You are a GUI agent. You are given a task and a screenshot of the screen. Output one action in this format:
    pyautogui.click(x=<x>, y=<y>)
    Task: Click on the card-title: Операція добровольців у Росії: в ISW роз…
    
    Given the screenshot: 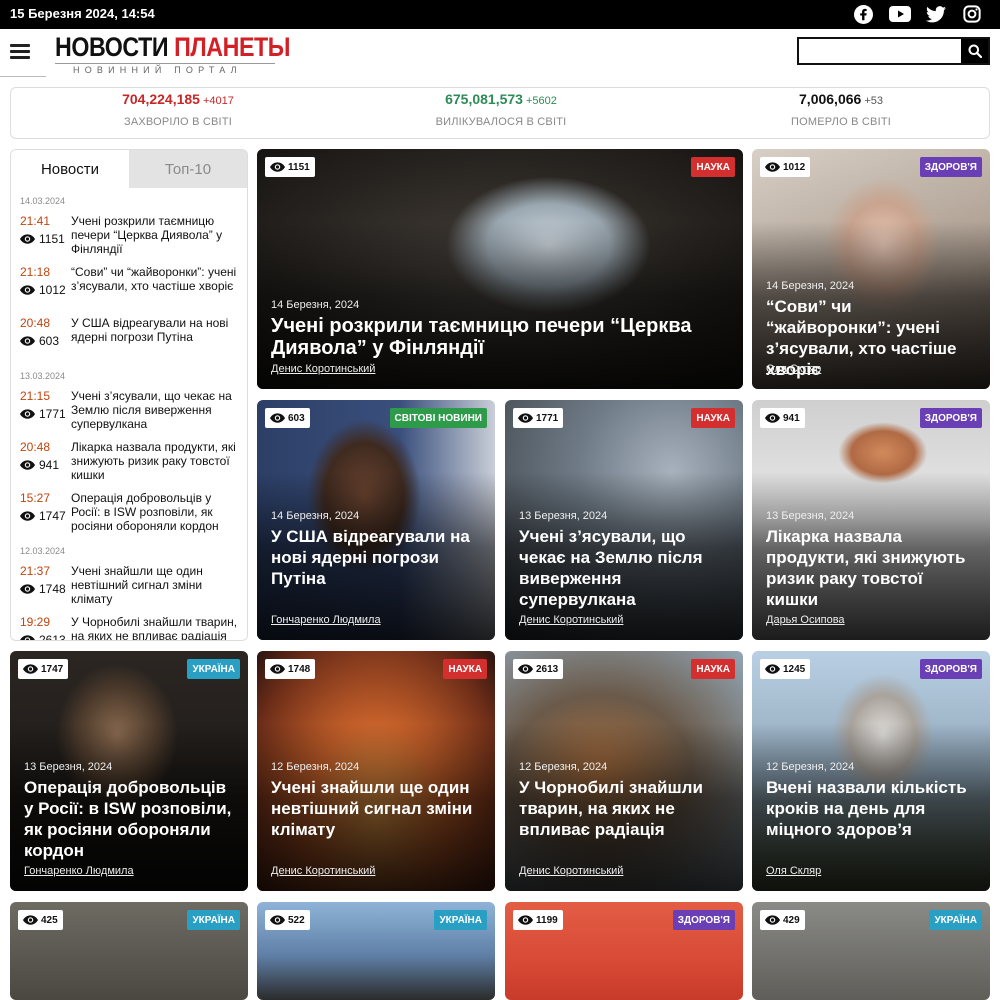 What is the action you would take?
    pyautogui.click(x=130, y=819)
    